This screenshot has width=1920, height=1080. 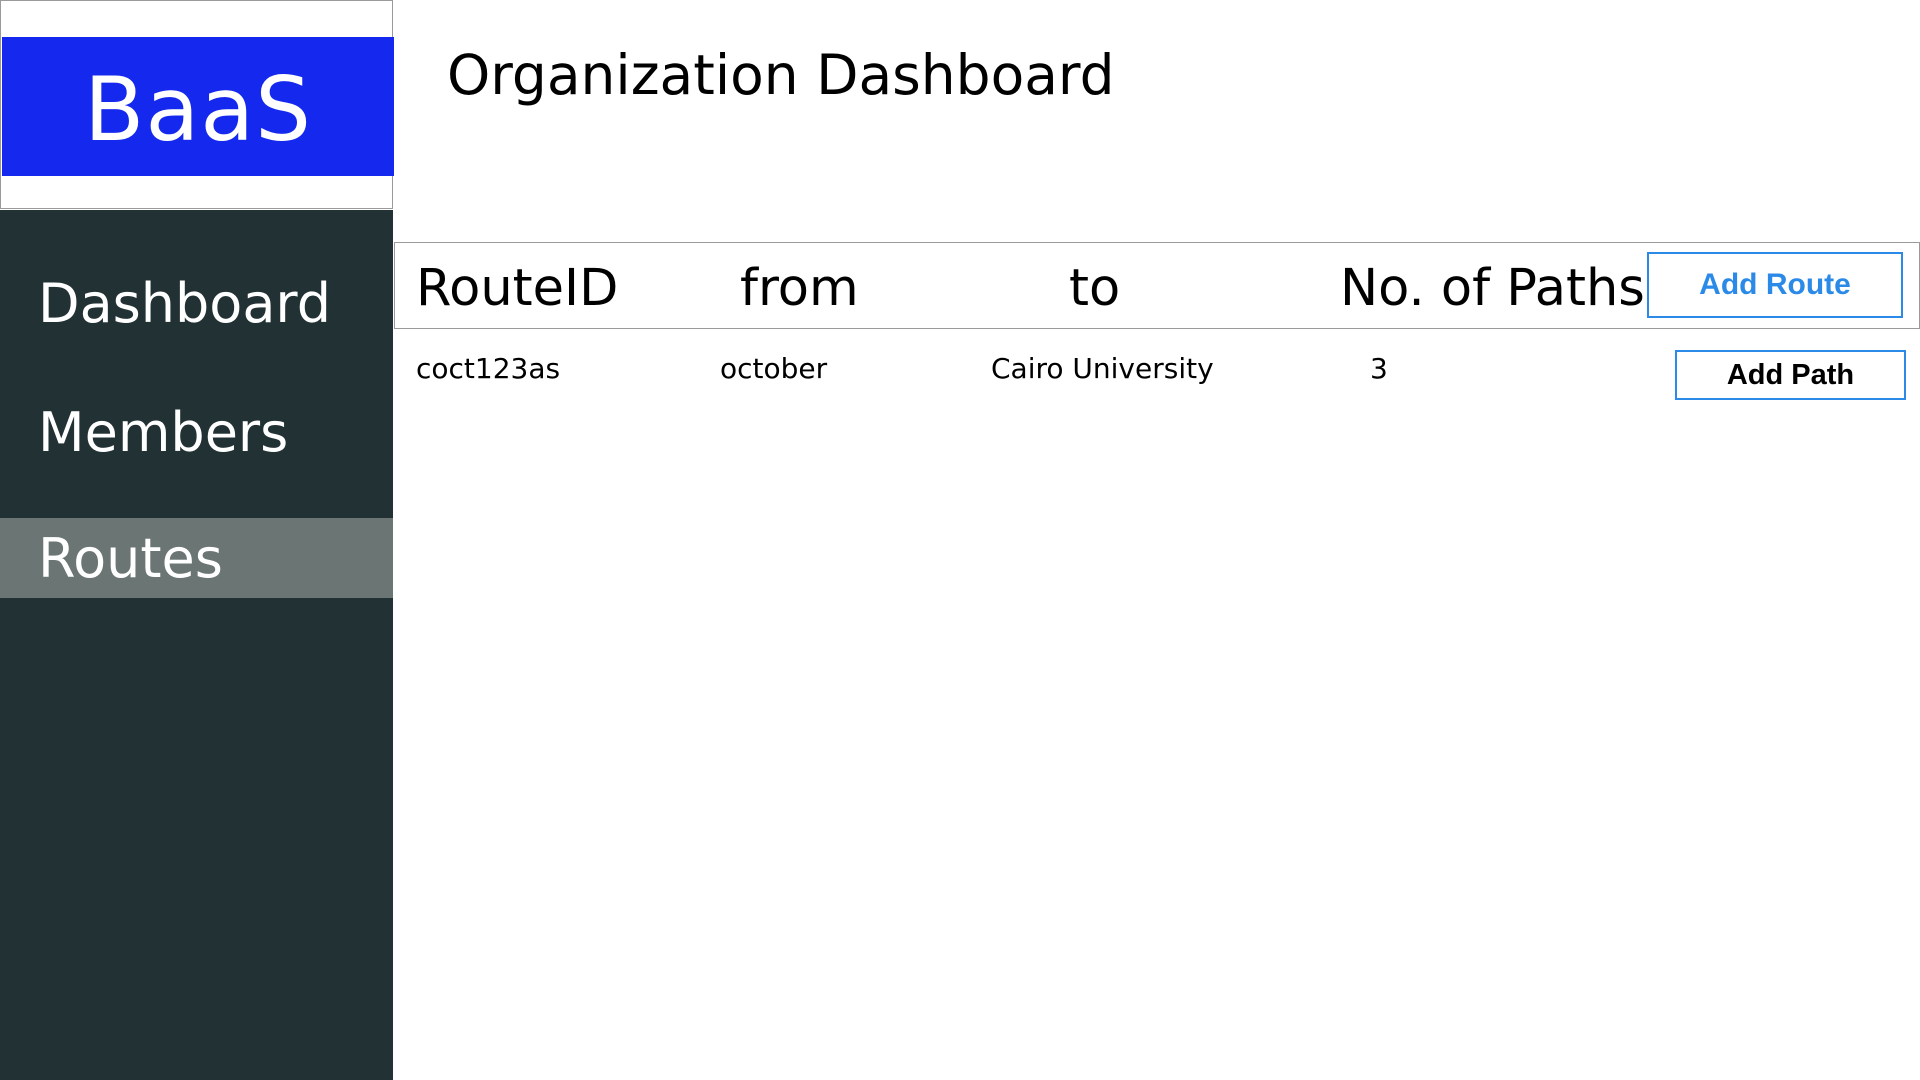 I want to click on add-route-button: Add Route, so click(x=1775, y=285).